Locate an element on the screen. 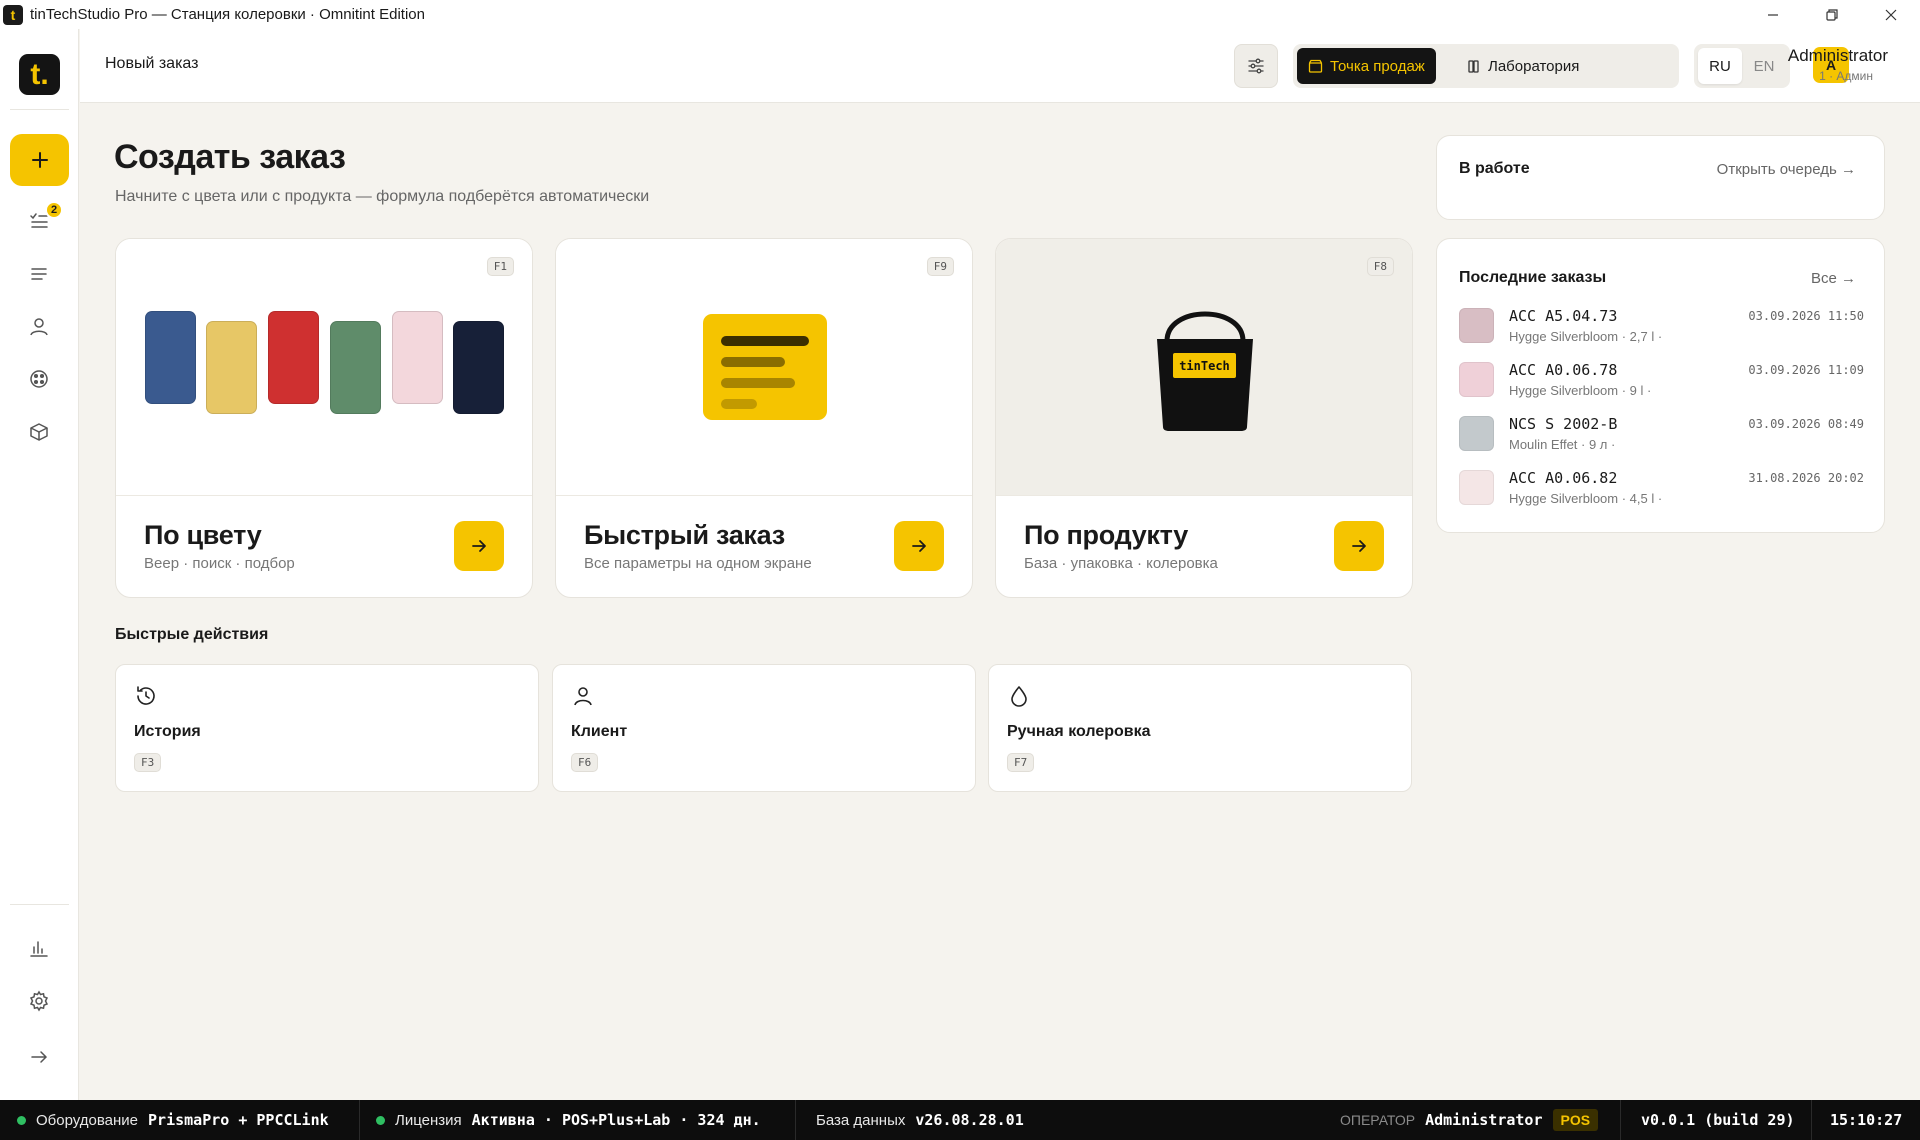 This screenshot has width=1920, height=1140. equipment-status: Оборудование PrismaPro + PPCCLink is located at coordinates (173, 1120).